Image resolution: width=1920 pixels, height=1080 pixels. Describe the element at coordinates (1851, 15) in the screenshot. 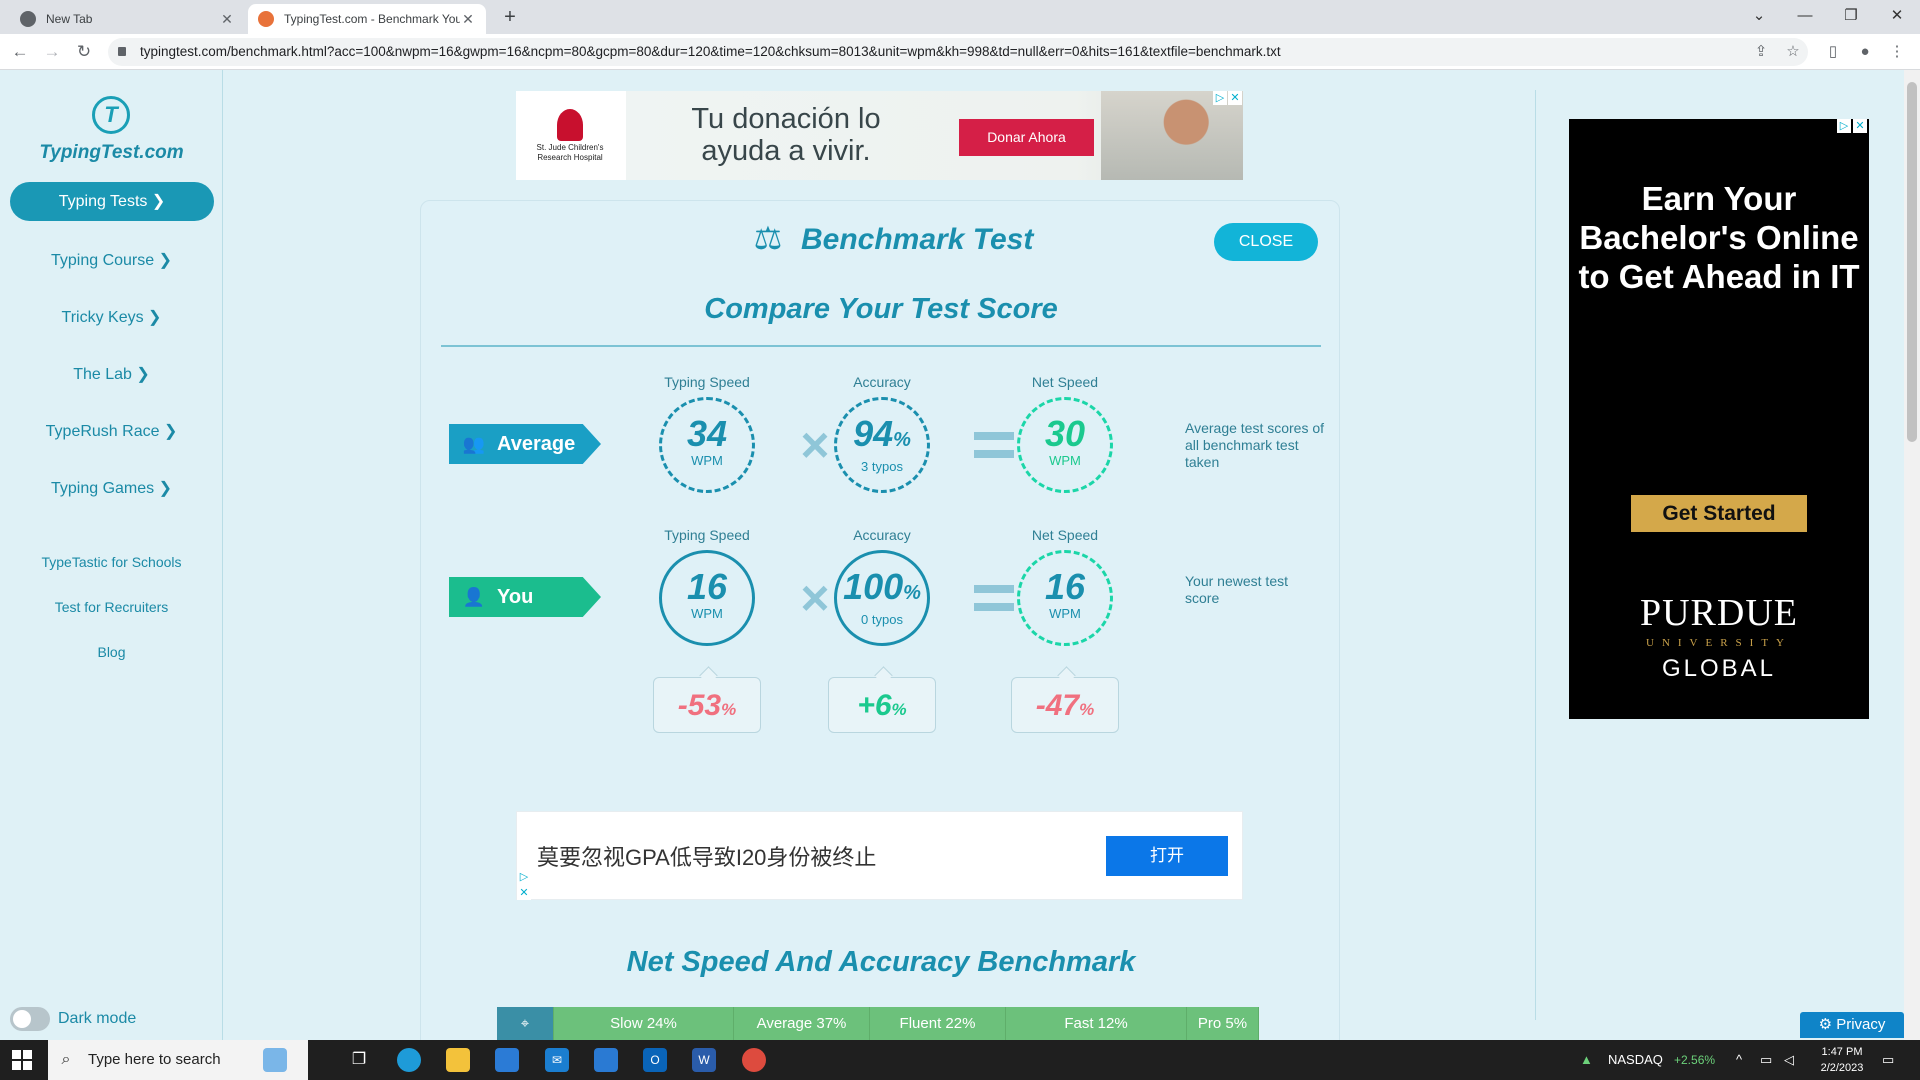

I see `restore-button: ❐` at that location.